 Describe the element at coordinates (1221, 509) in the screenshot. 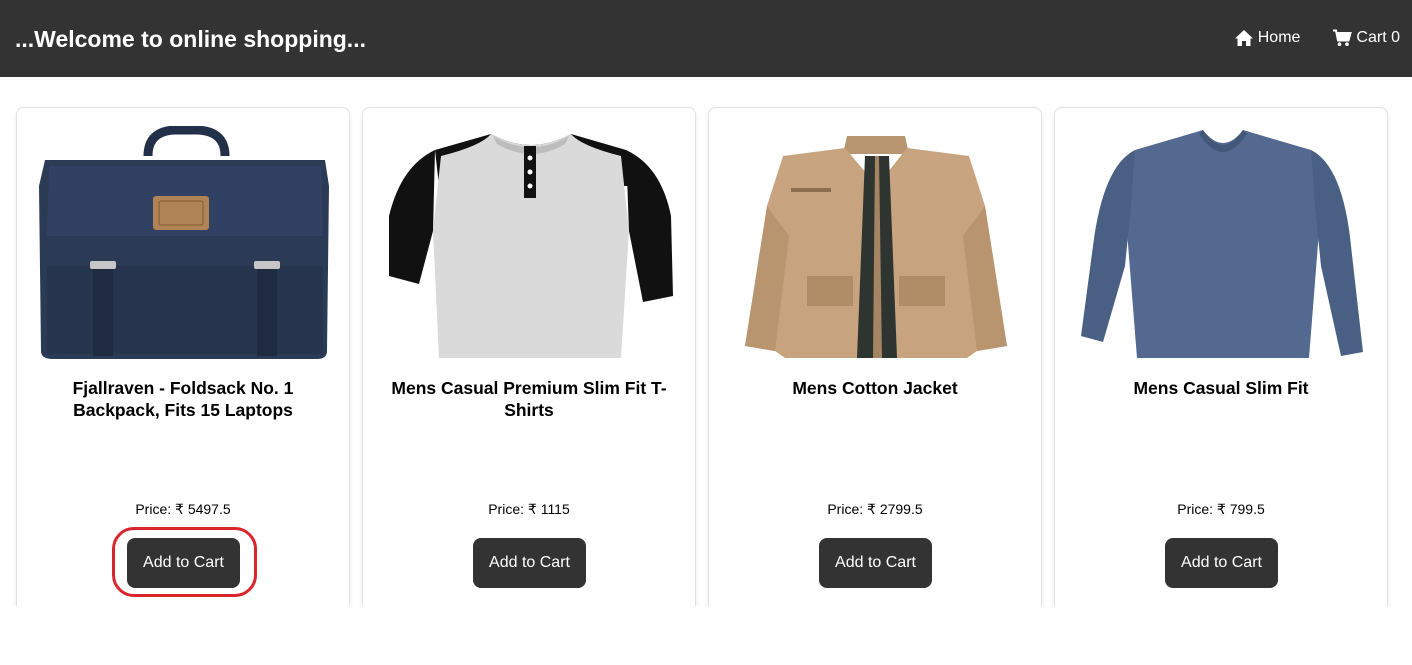

I see `product-price: Price: ₹ 799.5` at that location.